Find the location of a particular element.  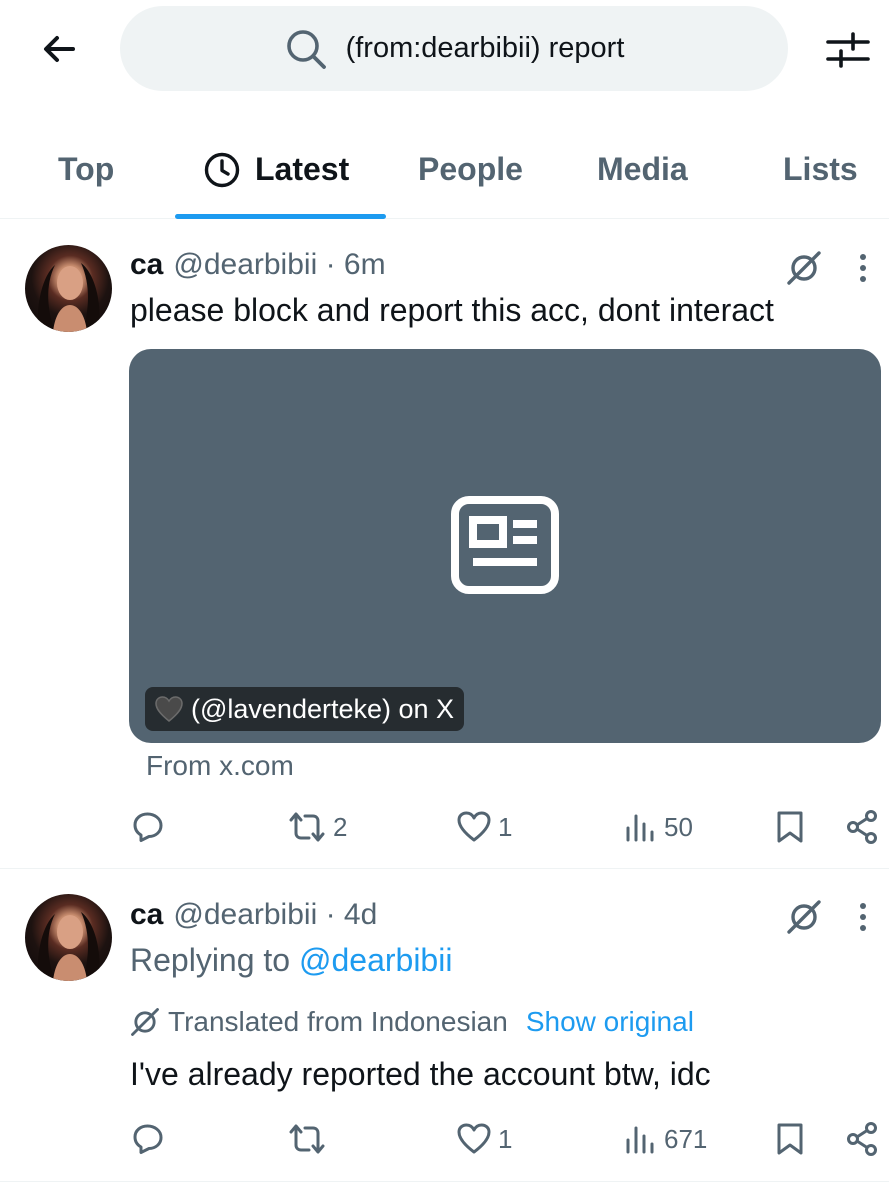

search-header: (from:dearbibii) report is located at coordinates (444, 50).